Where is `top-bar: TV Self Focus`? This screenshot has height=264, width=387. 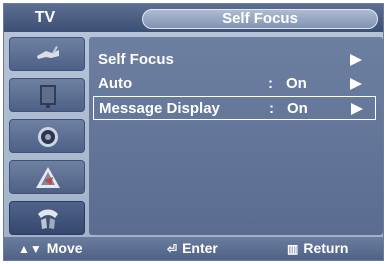 top-bar: TV Self Focus is located at coordinates (193, 18).